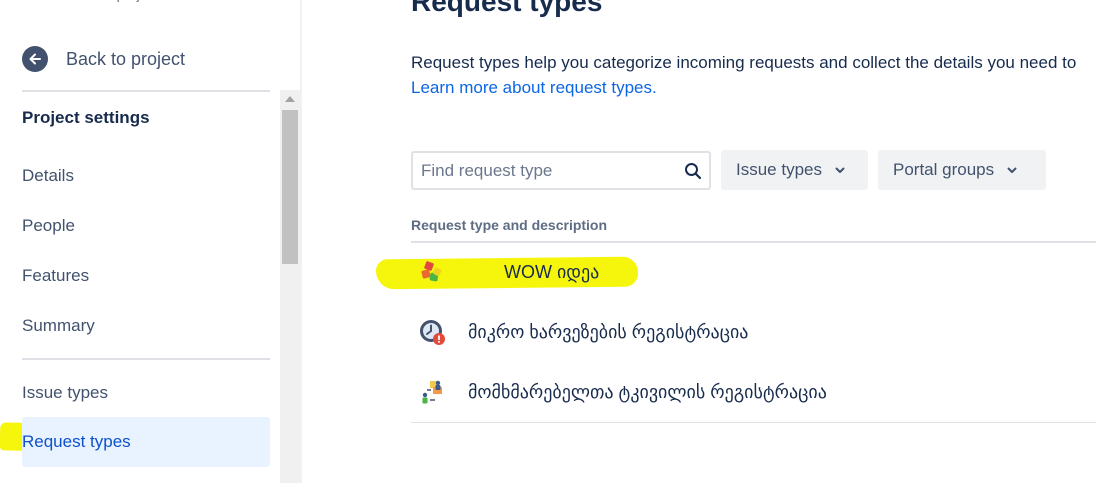  Describe the element at coordinates (753, 422) in the screenshot. I see `table-bottom-divider` at that location.